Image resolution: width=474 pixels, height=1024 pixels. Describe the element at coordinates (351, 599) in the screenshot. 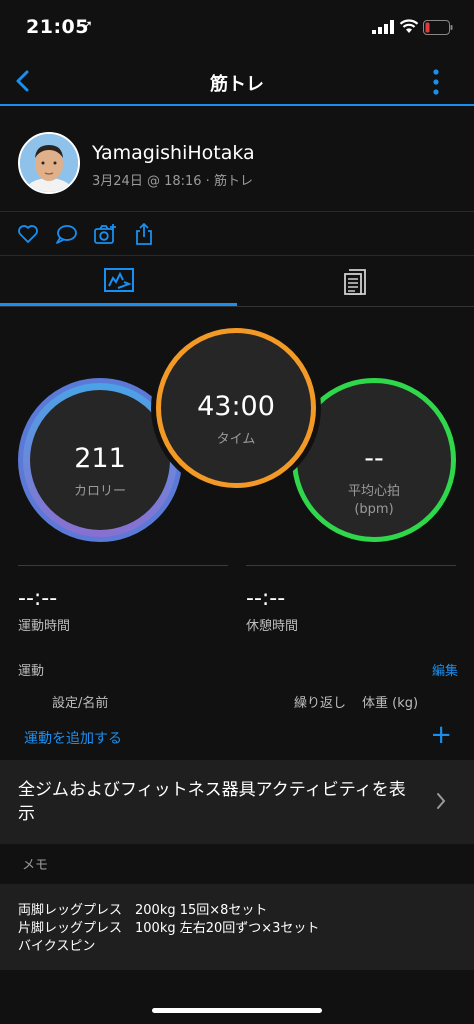

I see `rest-time-stat: --:-- 休憩時間` at that location.